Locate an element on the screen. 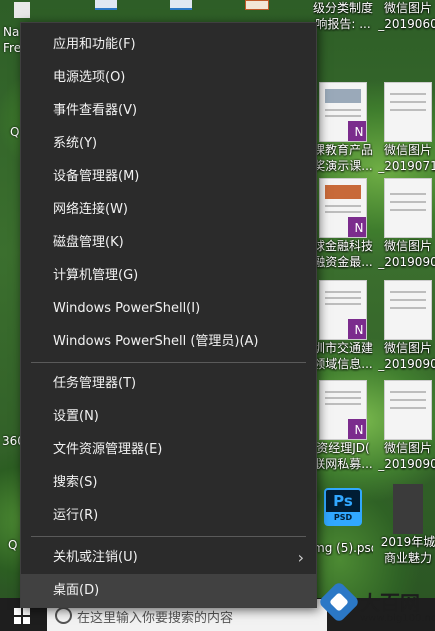 The height and width of the screenshot is (631, 435). menu-item-computer-management: 计算机管理(G) is located at coordinates (168, 275).